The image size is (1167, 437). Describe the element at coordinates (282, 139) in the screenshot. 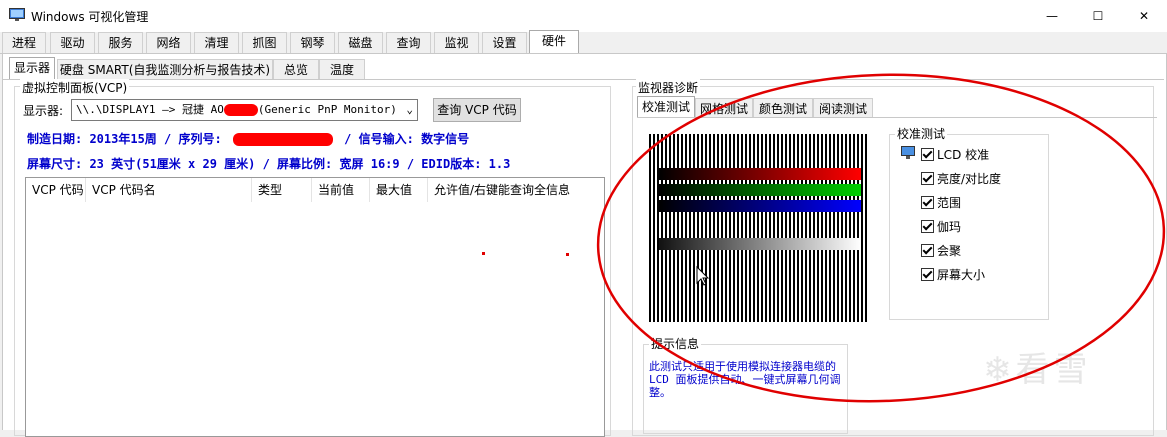

I see `serial-redaction` at that location.